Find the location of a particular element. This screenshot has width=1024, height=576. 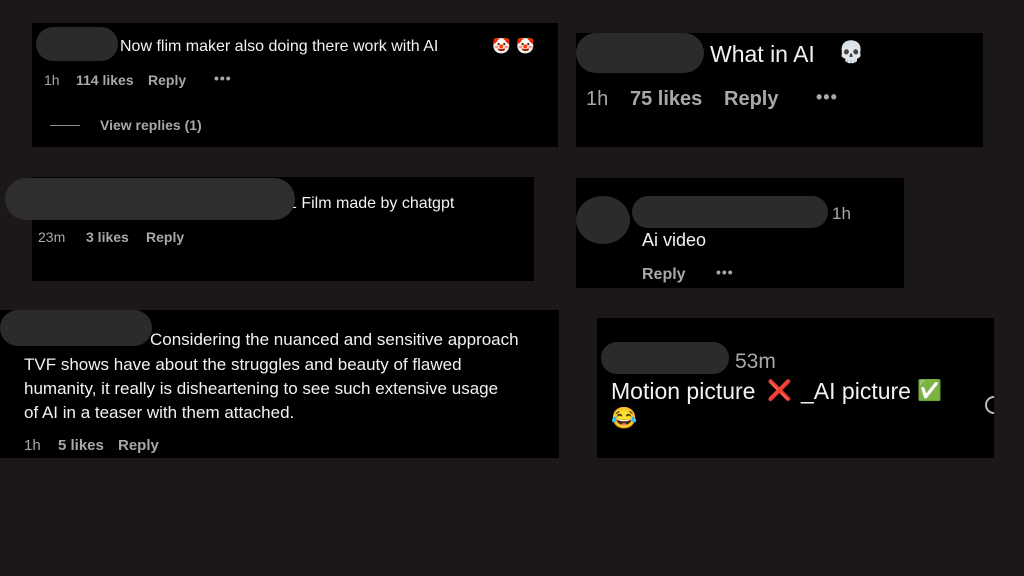

like-count: 114 likes is located at coordinates (105, 80).